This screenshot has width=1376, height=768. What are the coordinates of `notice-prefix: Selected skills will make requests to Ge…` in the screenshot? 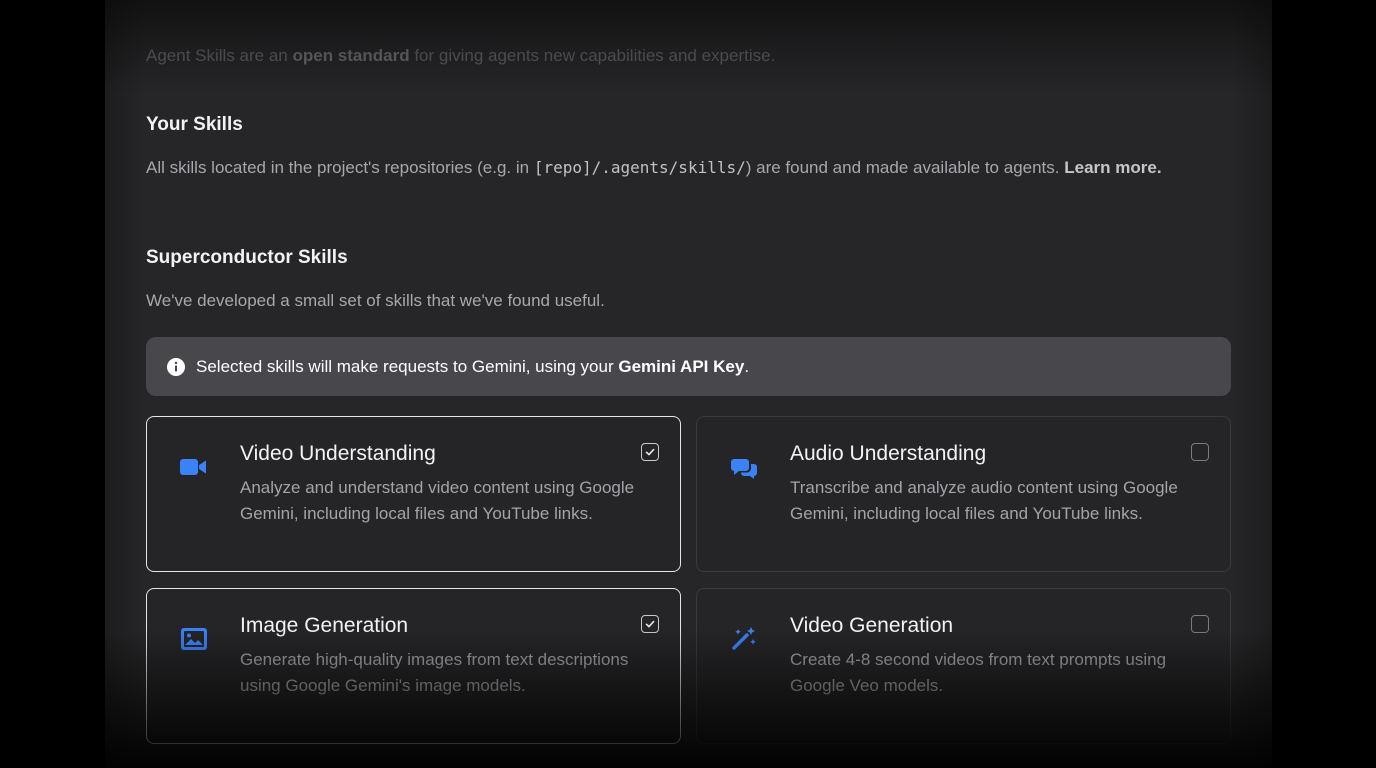 It's located at (407, 366).